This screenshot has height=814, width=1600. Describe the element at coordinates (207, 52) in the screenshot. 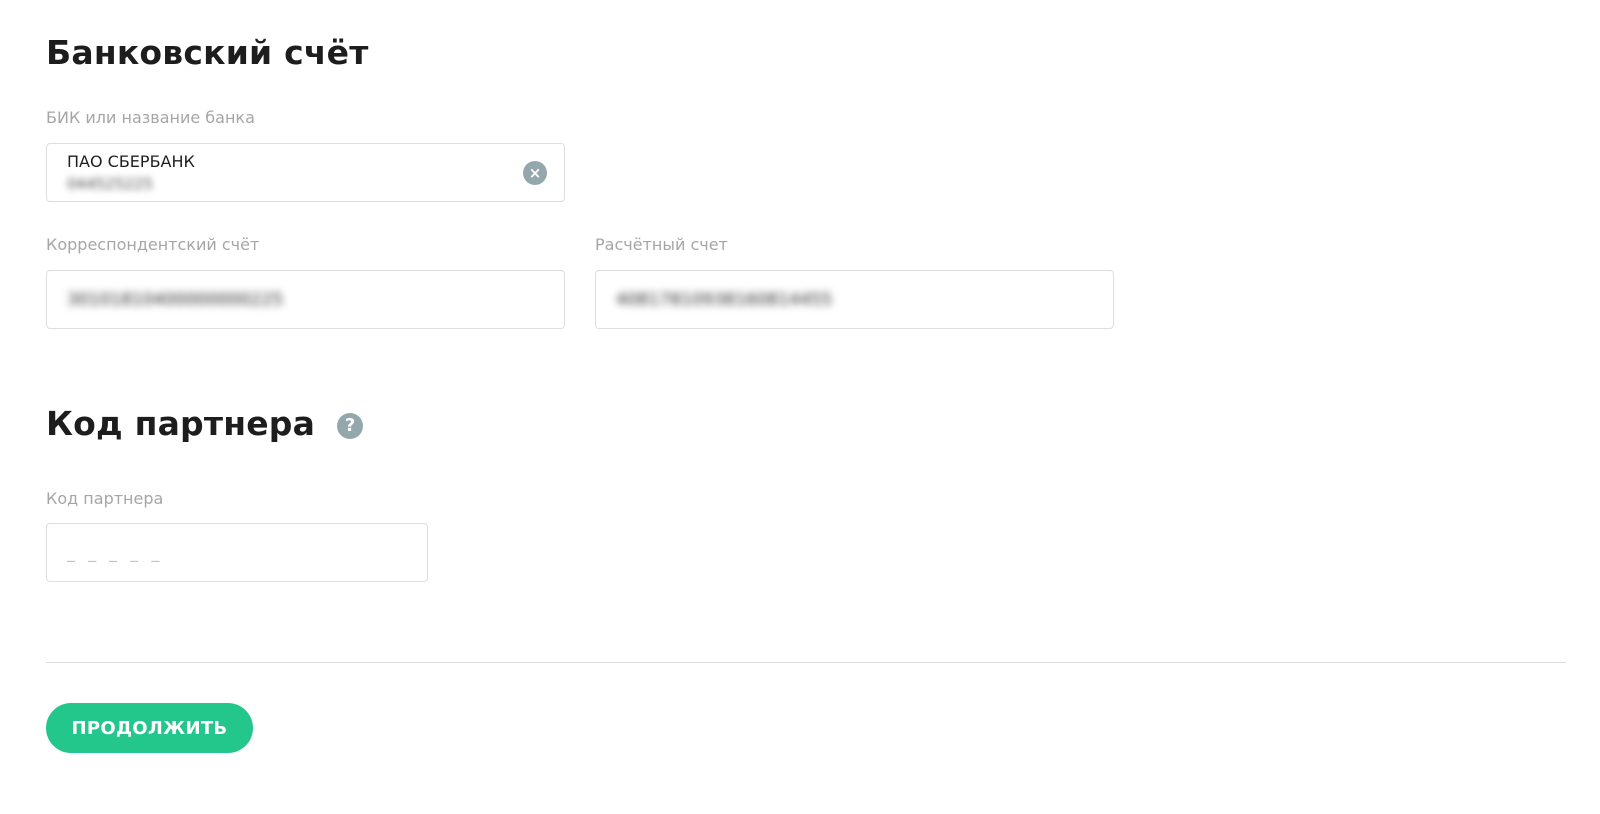

I see `bank-account-title: Банковский счёт` at that location.